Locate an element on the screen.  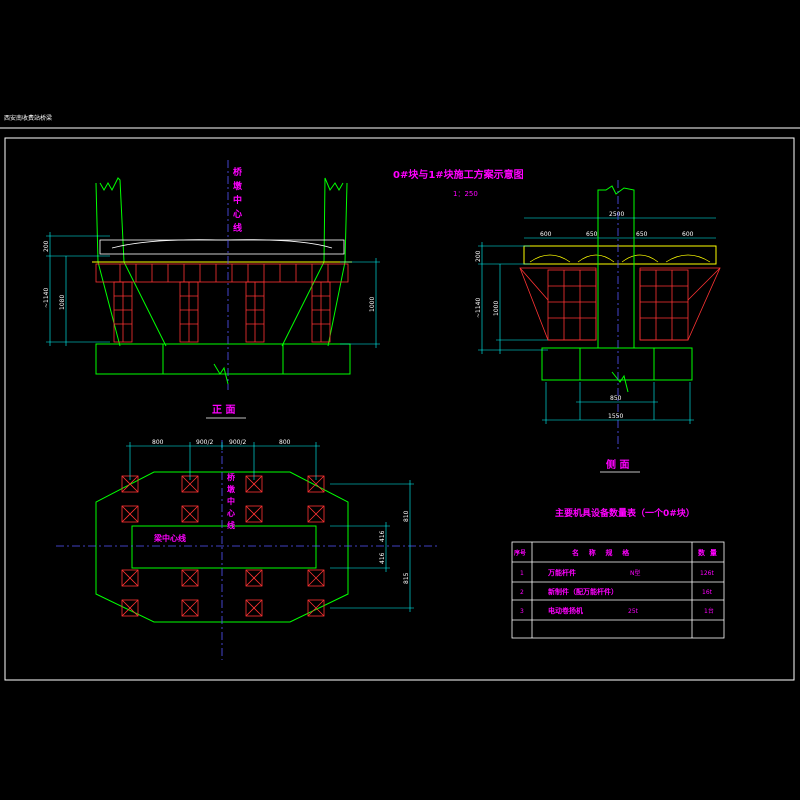
table-row-1-name: 万能杆件 is located at coordinates (561, 572).